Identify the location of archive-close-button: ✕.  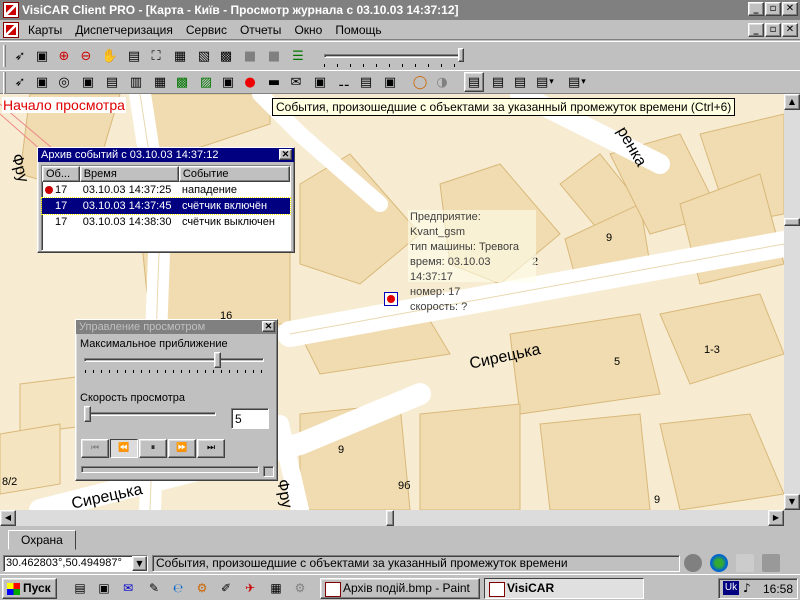
(285, 154).